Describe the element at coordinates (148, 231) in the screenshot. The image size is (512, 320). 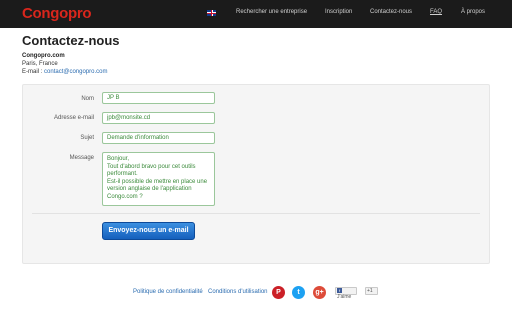
I see `send-email-button: Envoyez-nous un e-mail` at that location.